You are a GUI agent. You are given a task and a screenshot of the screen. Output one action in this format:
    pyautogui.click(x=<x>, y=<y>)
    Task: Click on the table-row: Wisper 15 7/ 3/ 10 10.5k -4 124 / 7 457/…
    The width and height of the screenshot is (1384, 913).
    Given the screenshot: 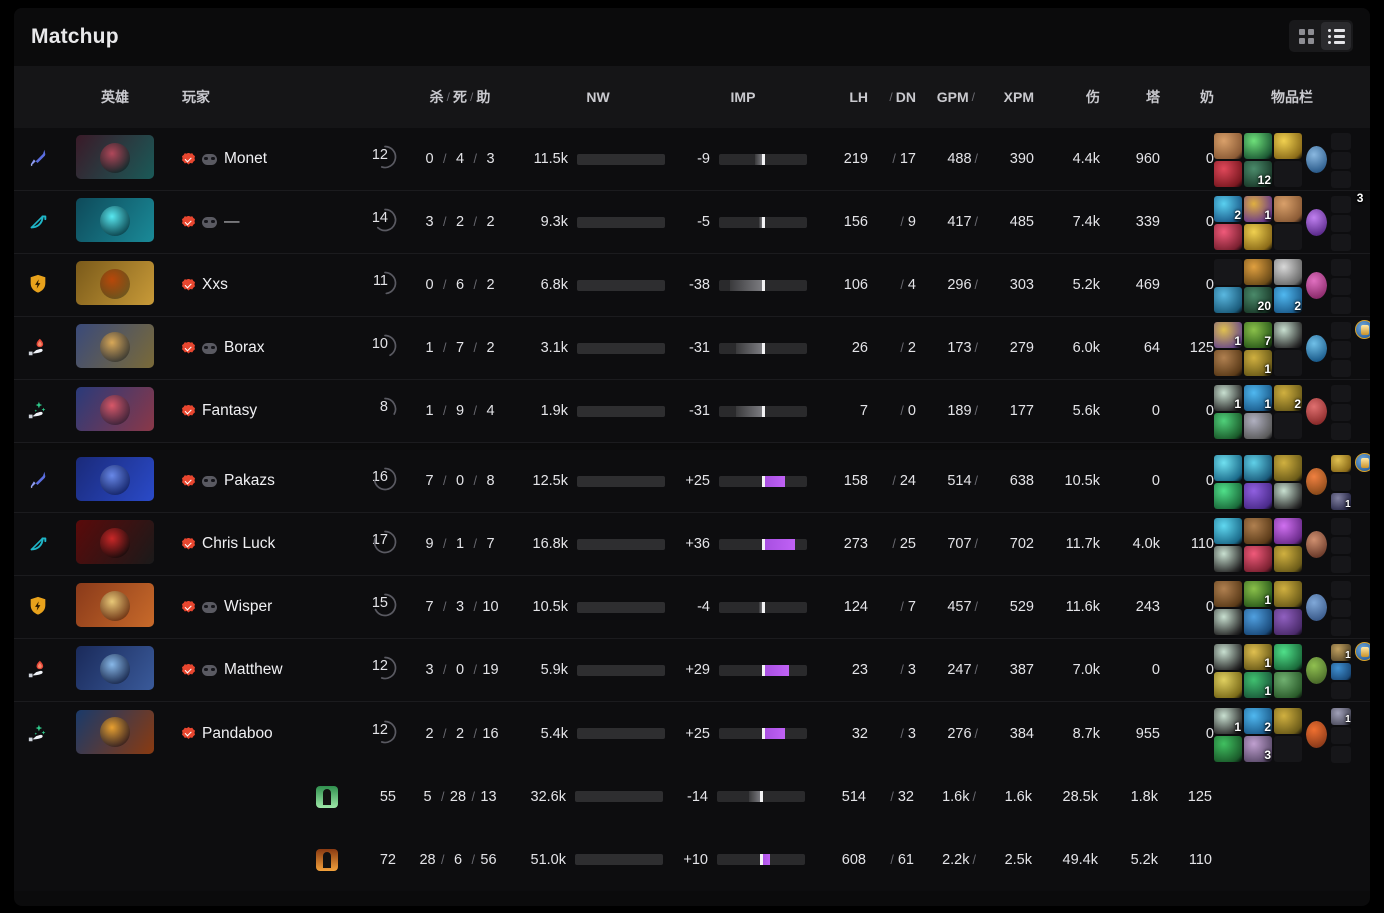 What is the action you would take?
    pyautogui.click(x=692, y=607)
    